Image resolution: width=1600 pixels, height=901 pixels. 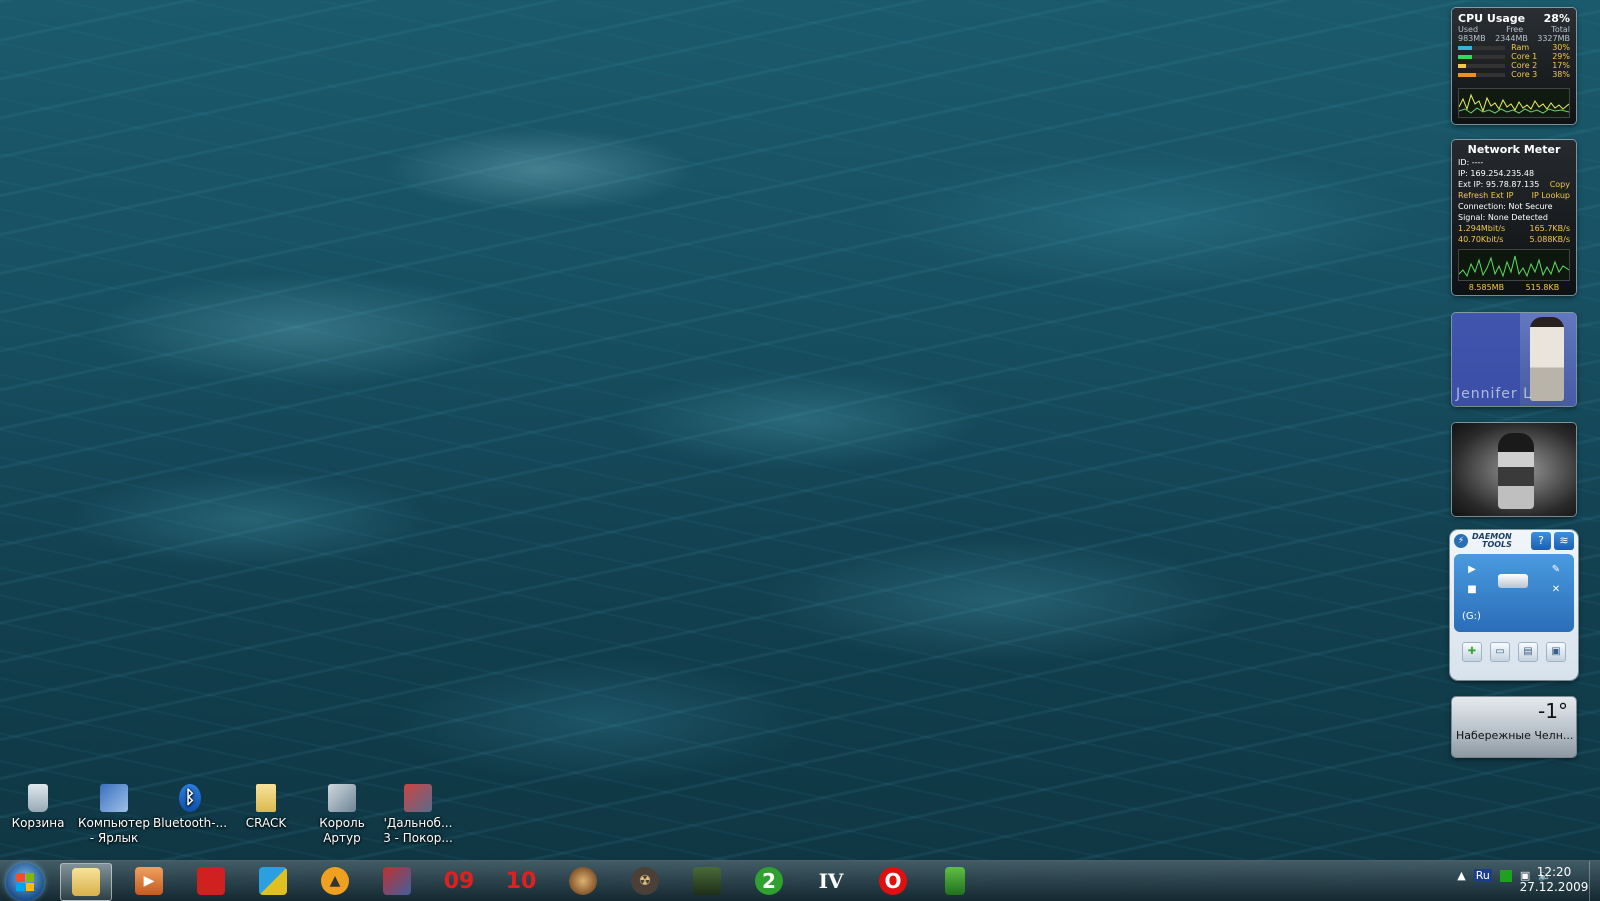 I want to click on desktop-icon-crack: CRACK, so click(x=266, y=807).